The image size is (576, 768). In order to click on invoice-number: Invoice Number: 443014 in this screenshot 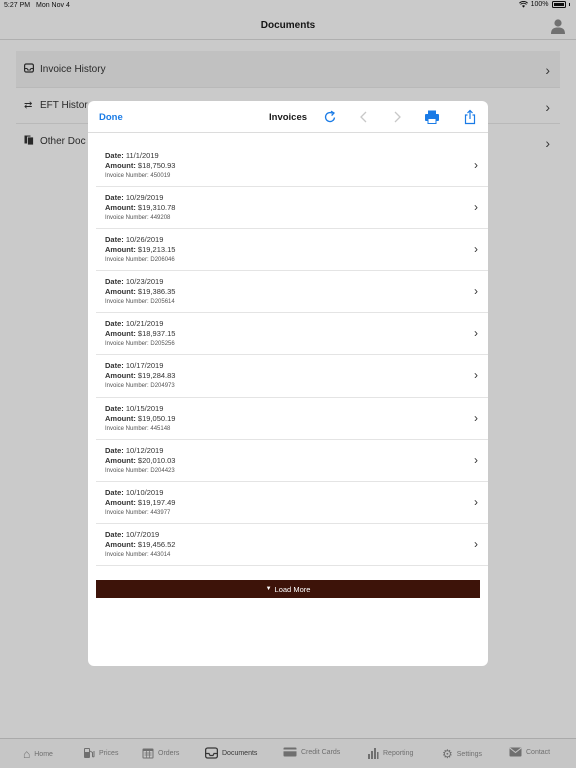, I will do `click(296, 555)`.